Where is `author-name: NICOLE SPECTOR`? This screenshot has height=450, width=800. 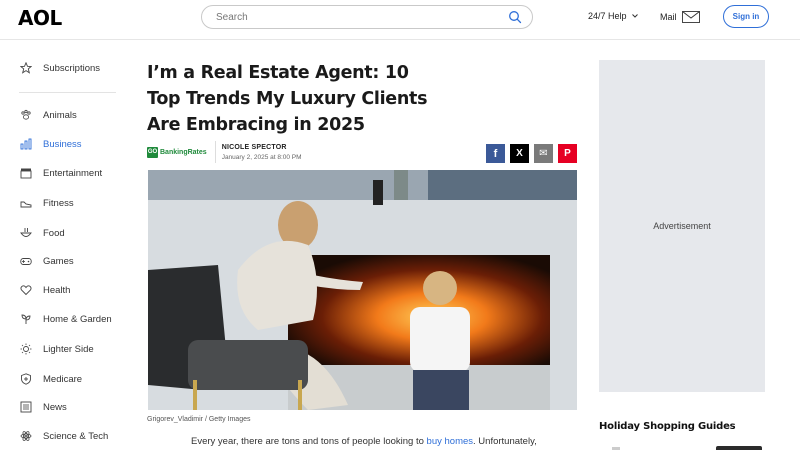
author-name: NICOLE SPECTOR is located at coordinates (262, 147).